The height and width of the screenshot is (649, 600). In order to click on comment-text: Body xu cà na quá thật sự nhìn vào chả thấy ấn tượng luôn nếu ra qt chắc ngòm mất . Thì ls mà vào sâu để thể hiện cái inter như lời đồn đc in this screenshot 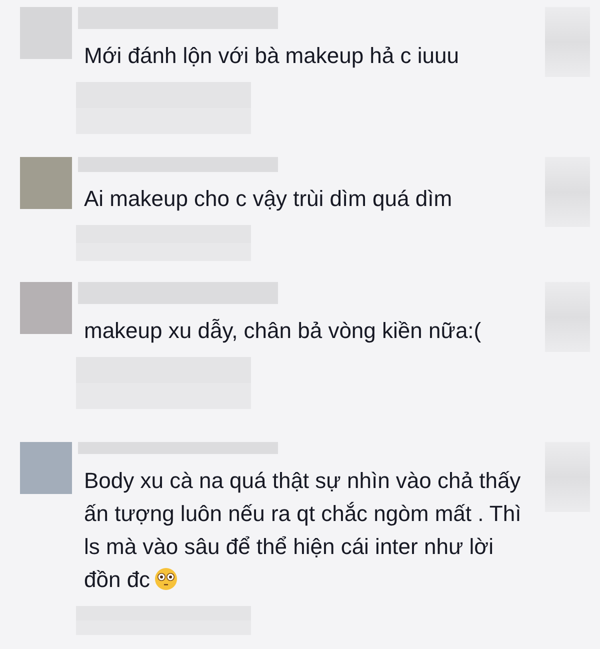, I will do `click(303, 530)`.